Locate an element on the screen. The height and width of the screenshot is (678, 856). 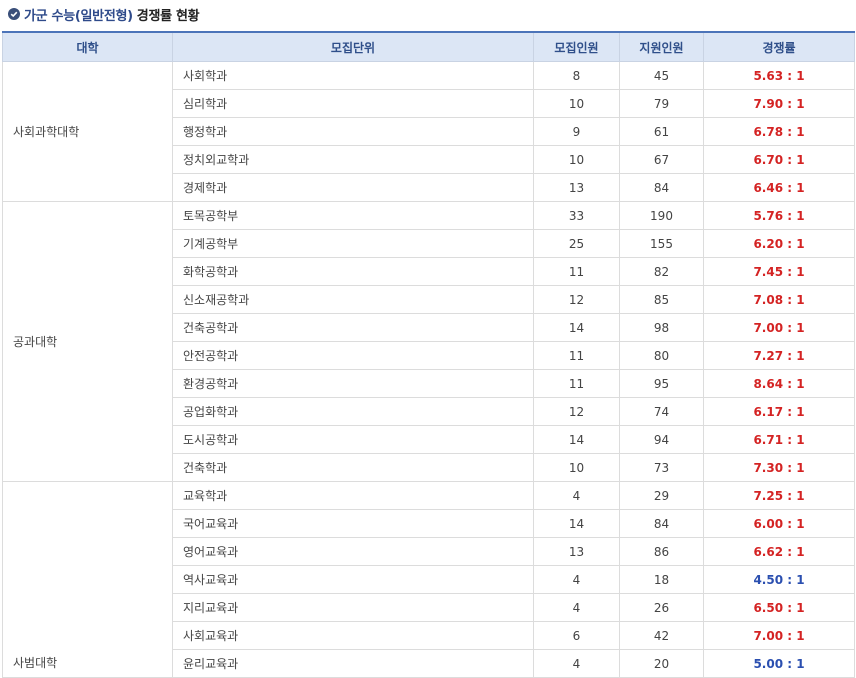
college-cell: 사범대학 is located at coordinates (87, 579).